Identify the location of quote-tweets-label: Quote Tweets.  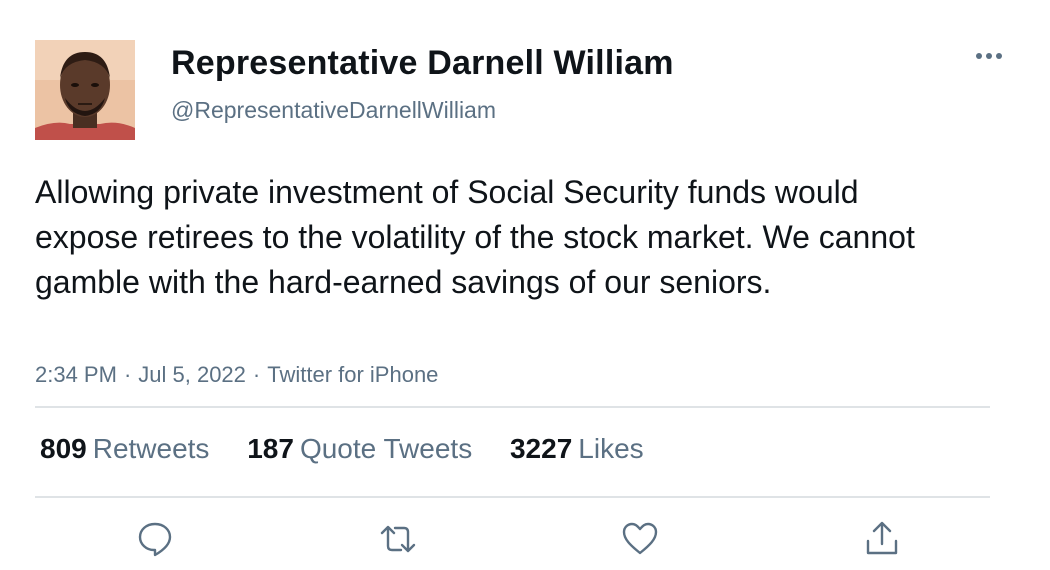
(386, 448).